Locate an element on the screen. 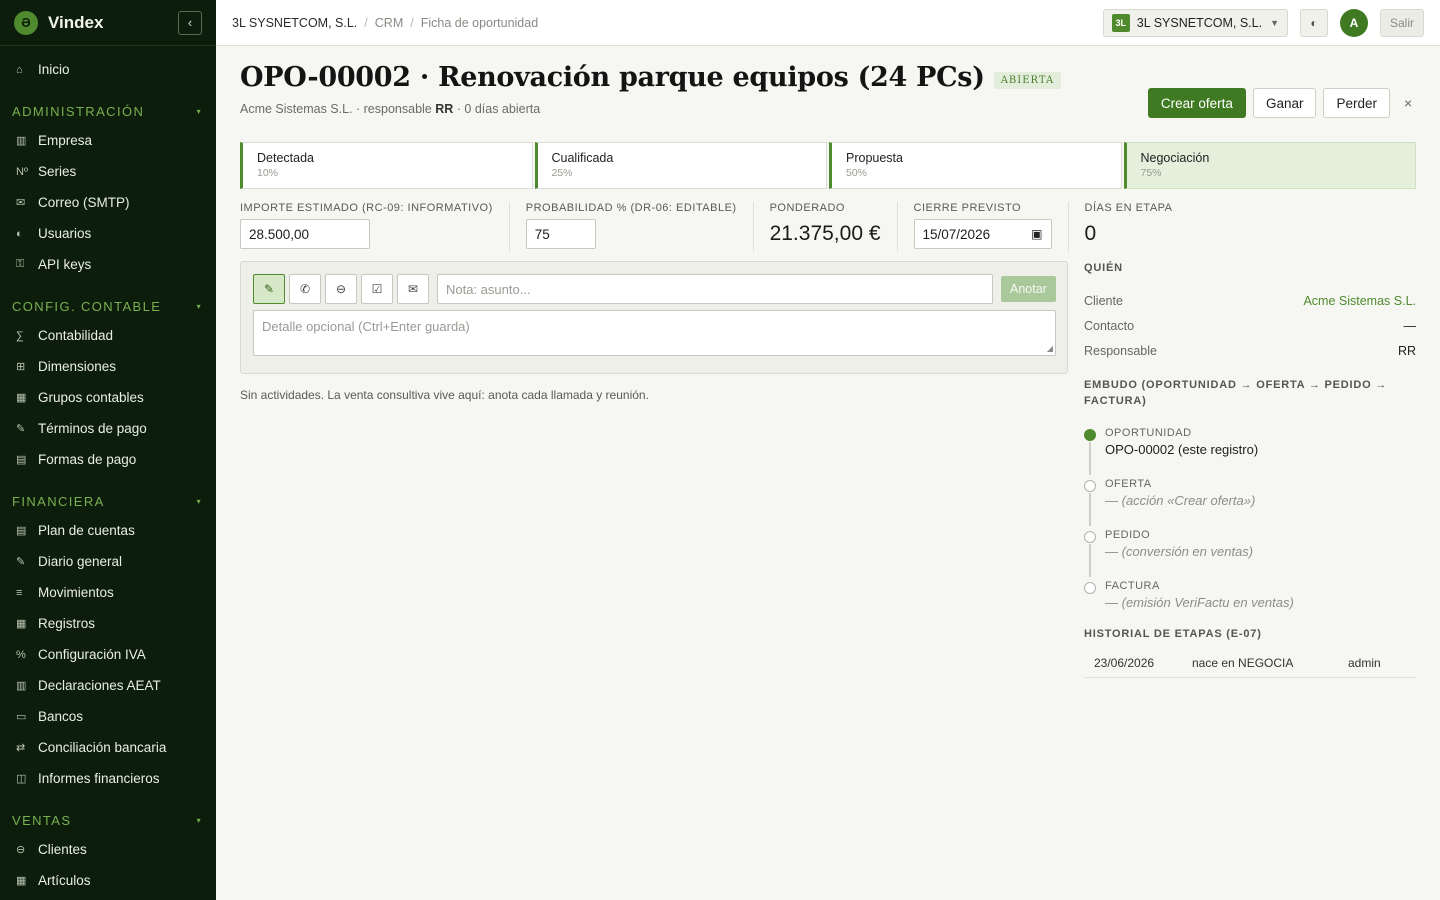 The height and width of the screenshot is (900, 1440). tax-icon: ▥ is located at coordinates (21, 686).